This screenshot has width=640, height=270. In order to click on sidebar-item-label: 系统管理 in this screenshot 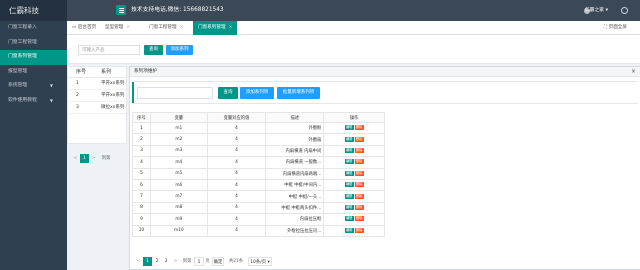, I will do `click(18, 85)`.